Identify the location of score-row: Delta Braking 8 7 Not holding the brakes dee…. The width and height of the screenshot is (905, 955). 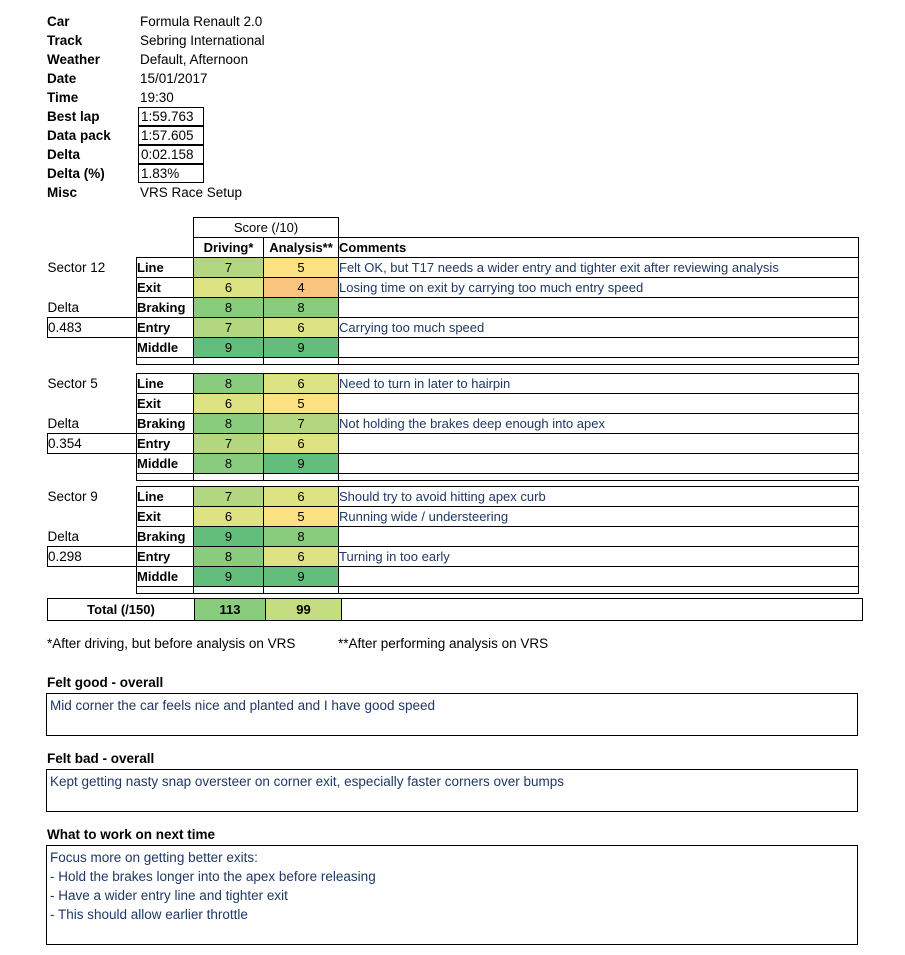
(453, 423).